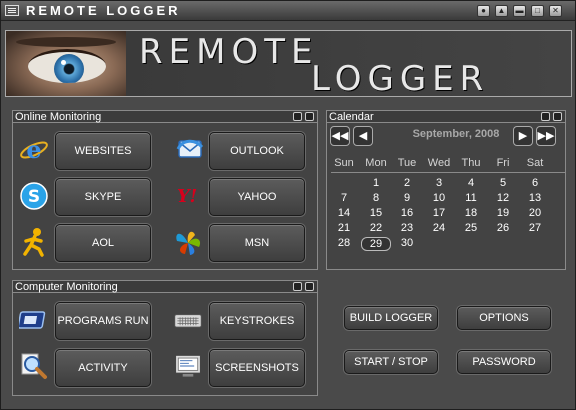  Describe the element at coordinates (546, 136) in the screenshot. I see `calendar-last-button: ▶▶` at that location.